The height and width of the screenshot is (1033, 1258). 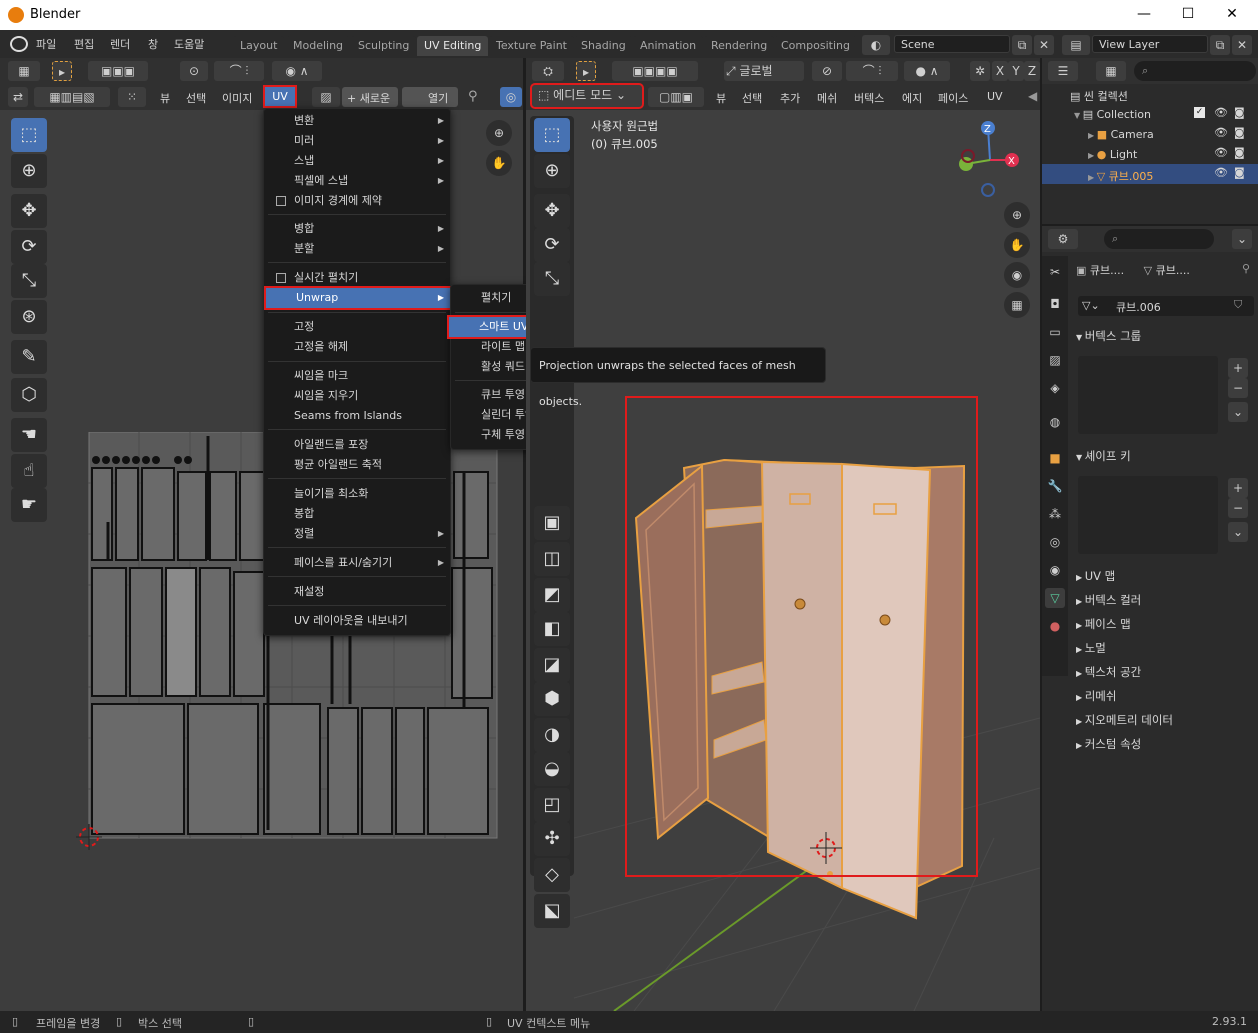 What do you see at coordinates (790, 98) in the screenshot?
I see `viewport-menu-add: 추가` at bounding box center [790, 98].